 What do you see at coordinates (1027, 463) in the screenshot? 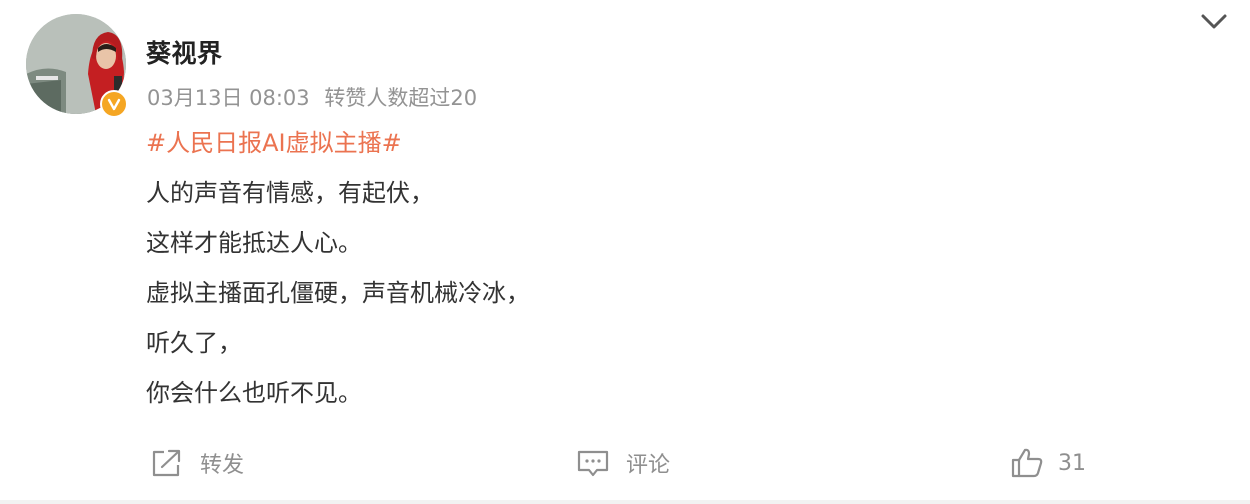
I see `thumbs-up-icon` at bounding box center [1027, 463].